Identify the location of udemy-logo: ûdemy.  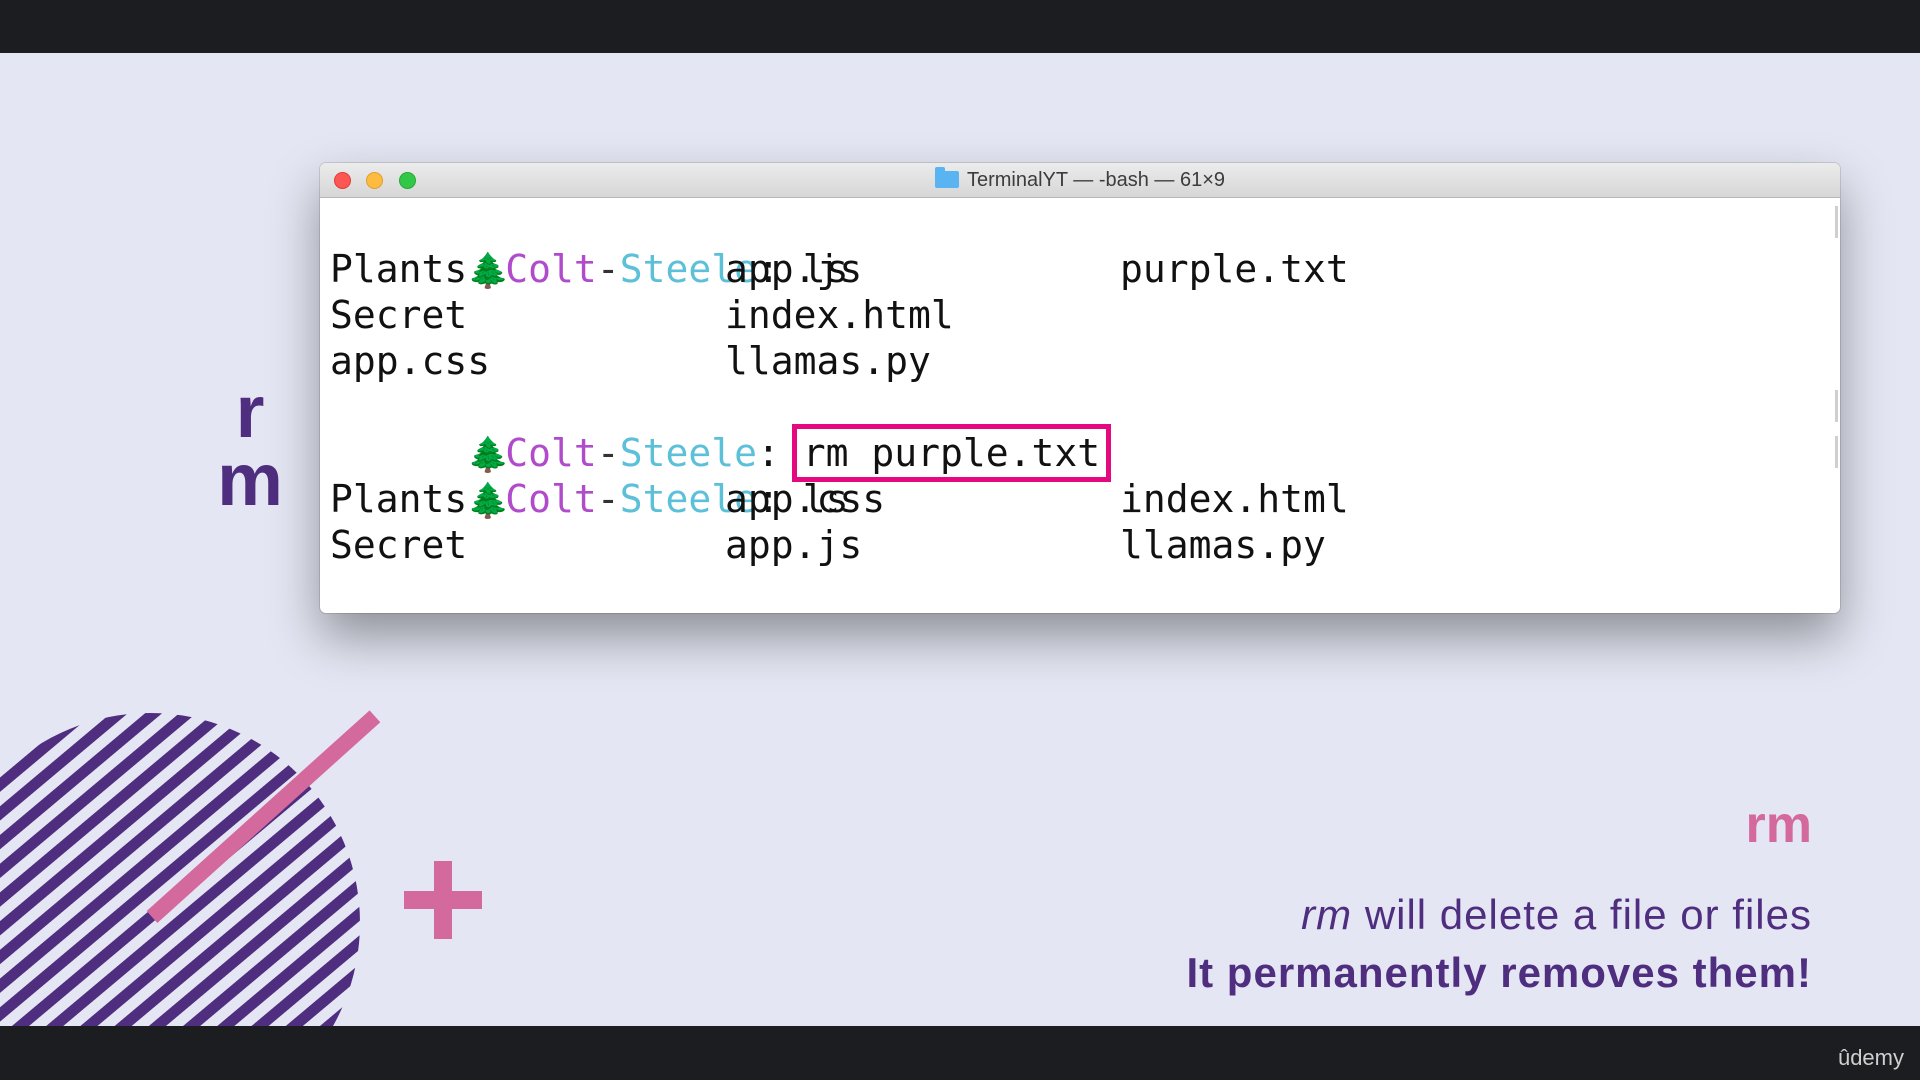
(1870, 1057).